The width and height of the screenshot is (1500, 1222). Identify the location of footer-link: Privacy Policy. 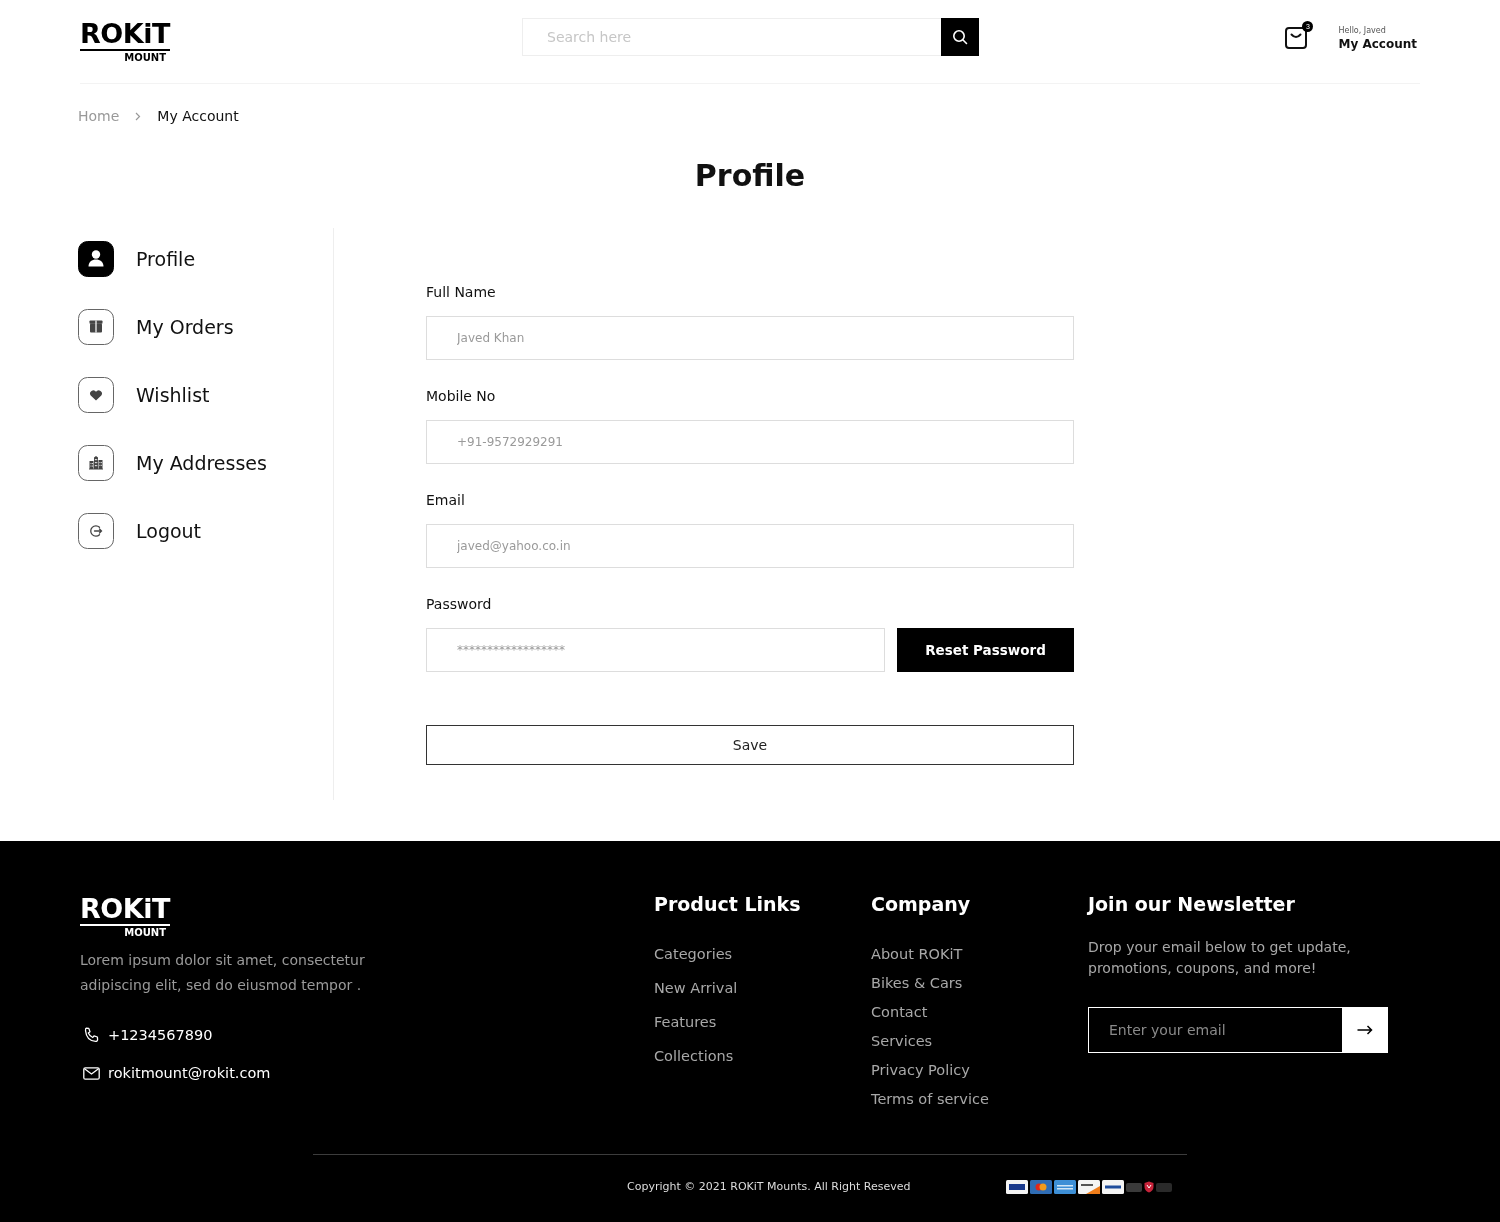
(920, 1070).